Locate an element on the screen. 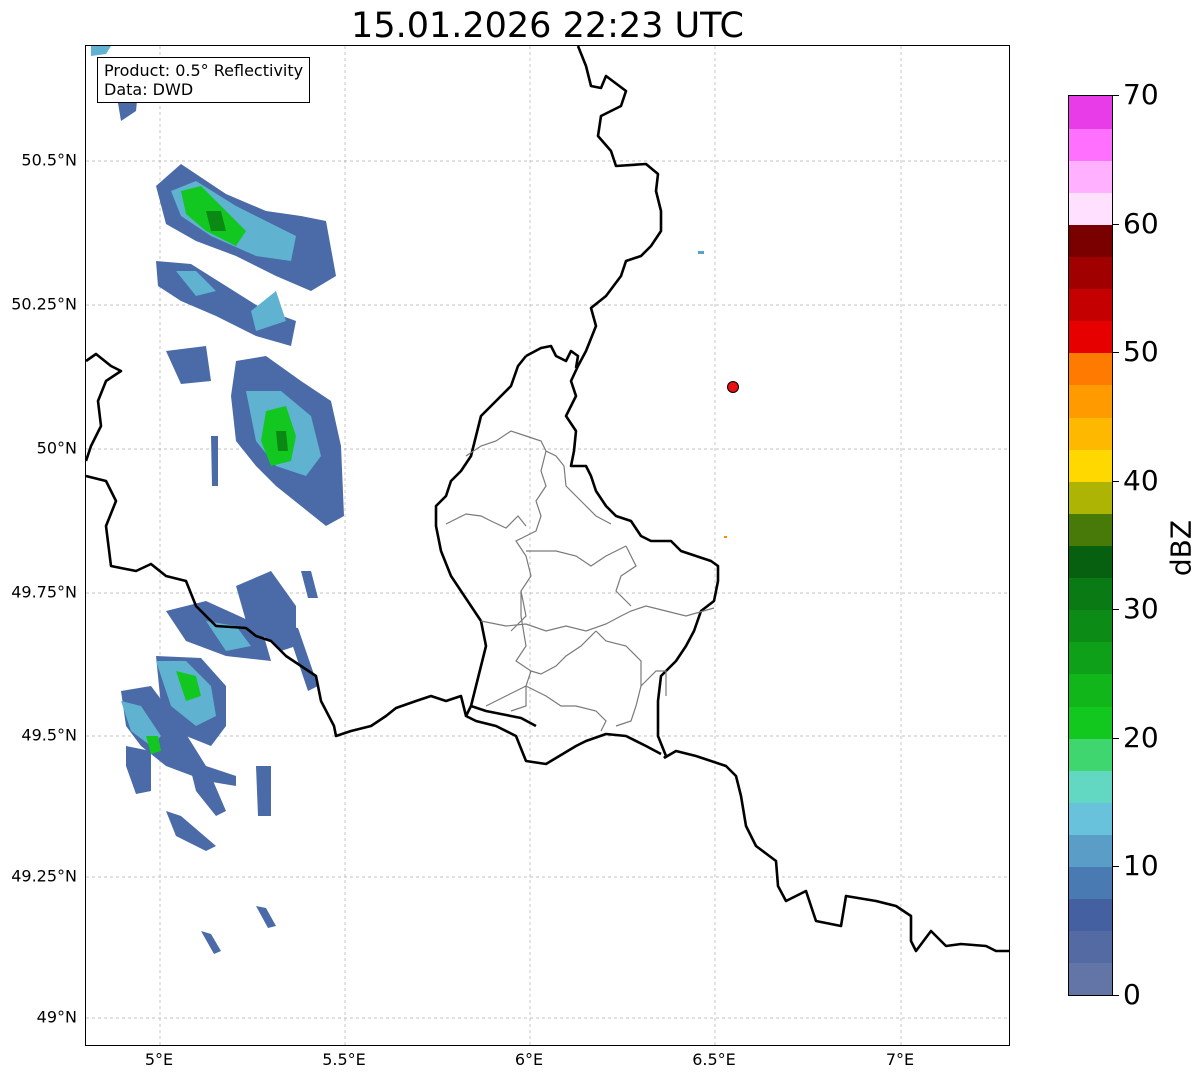 This screenshot has height=1081, width=1202. colorbar-tick-label: 0 is located at coordinates (1132, 994).